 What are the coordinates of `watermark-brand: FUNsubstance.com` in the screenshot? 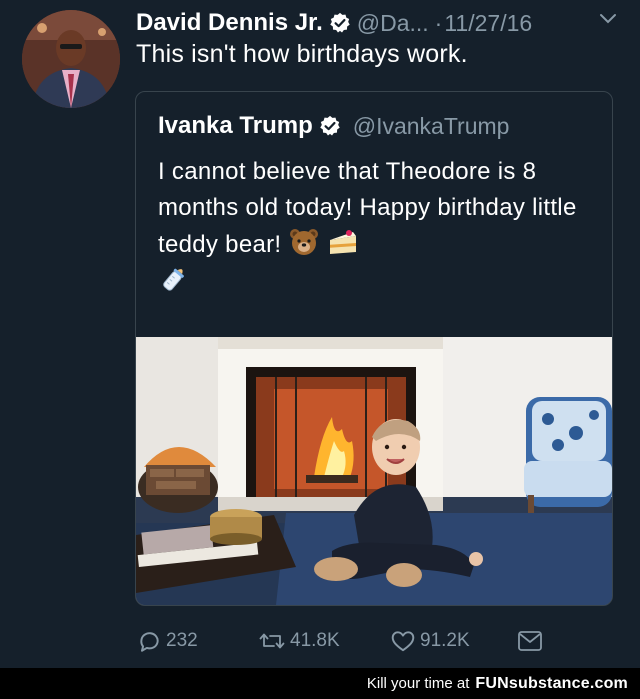 It's located at (551, 684).